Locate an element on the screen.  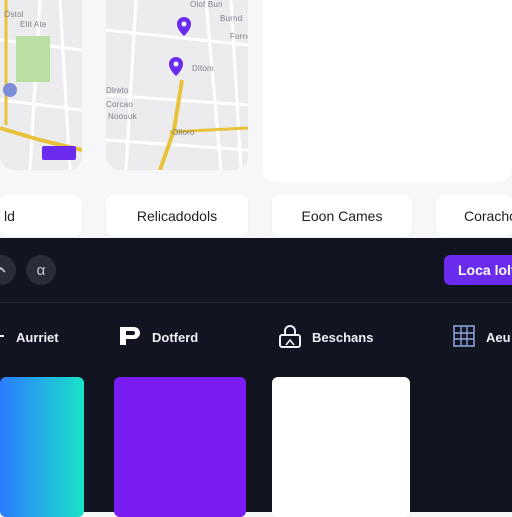
alpha-icon: α is located at coordinates (41, 270).